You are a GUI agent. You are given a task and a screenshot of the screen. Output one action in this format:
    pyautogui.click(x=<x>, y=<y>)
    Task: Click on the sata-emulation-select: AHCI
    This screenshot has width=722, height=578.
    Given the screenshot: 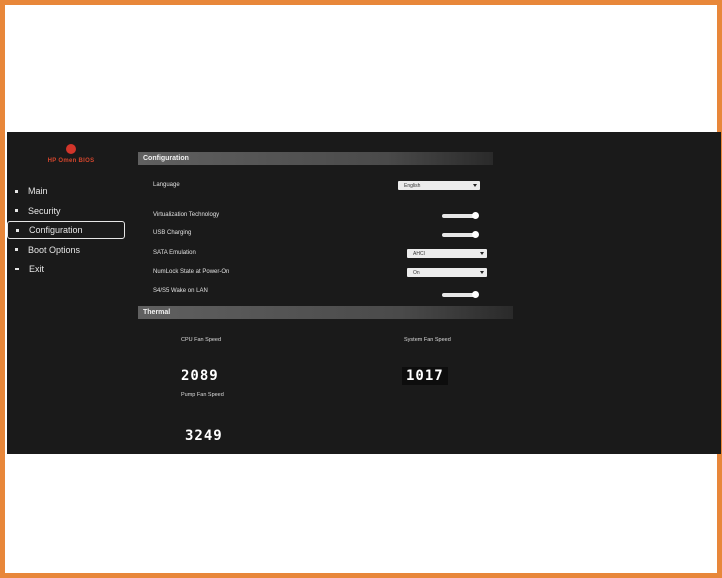 What is the action you would take?
    pyautogui.click(x=447, y=253)
    